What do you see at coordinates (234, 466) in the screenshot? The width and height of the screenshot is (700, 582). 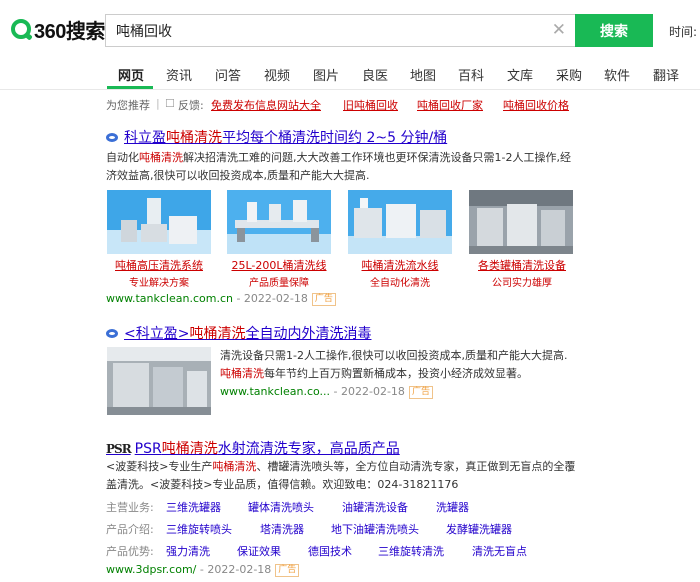 I see `result-3-desc-highlight: 吨桶清洗` at bounding box center [234, 466].